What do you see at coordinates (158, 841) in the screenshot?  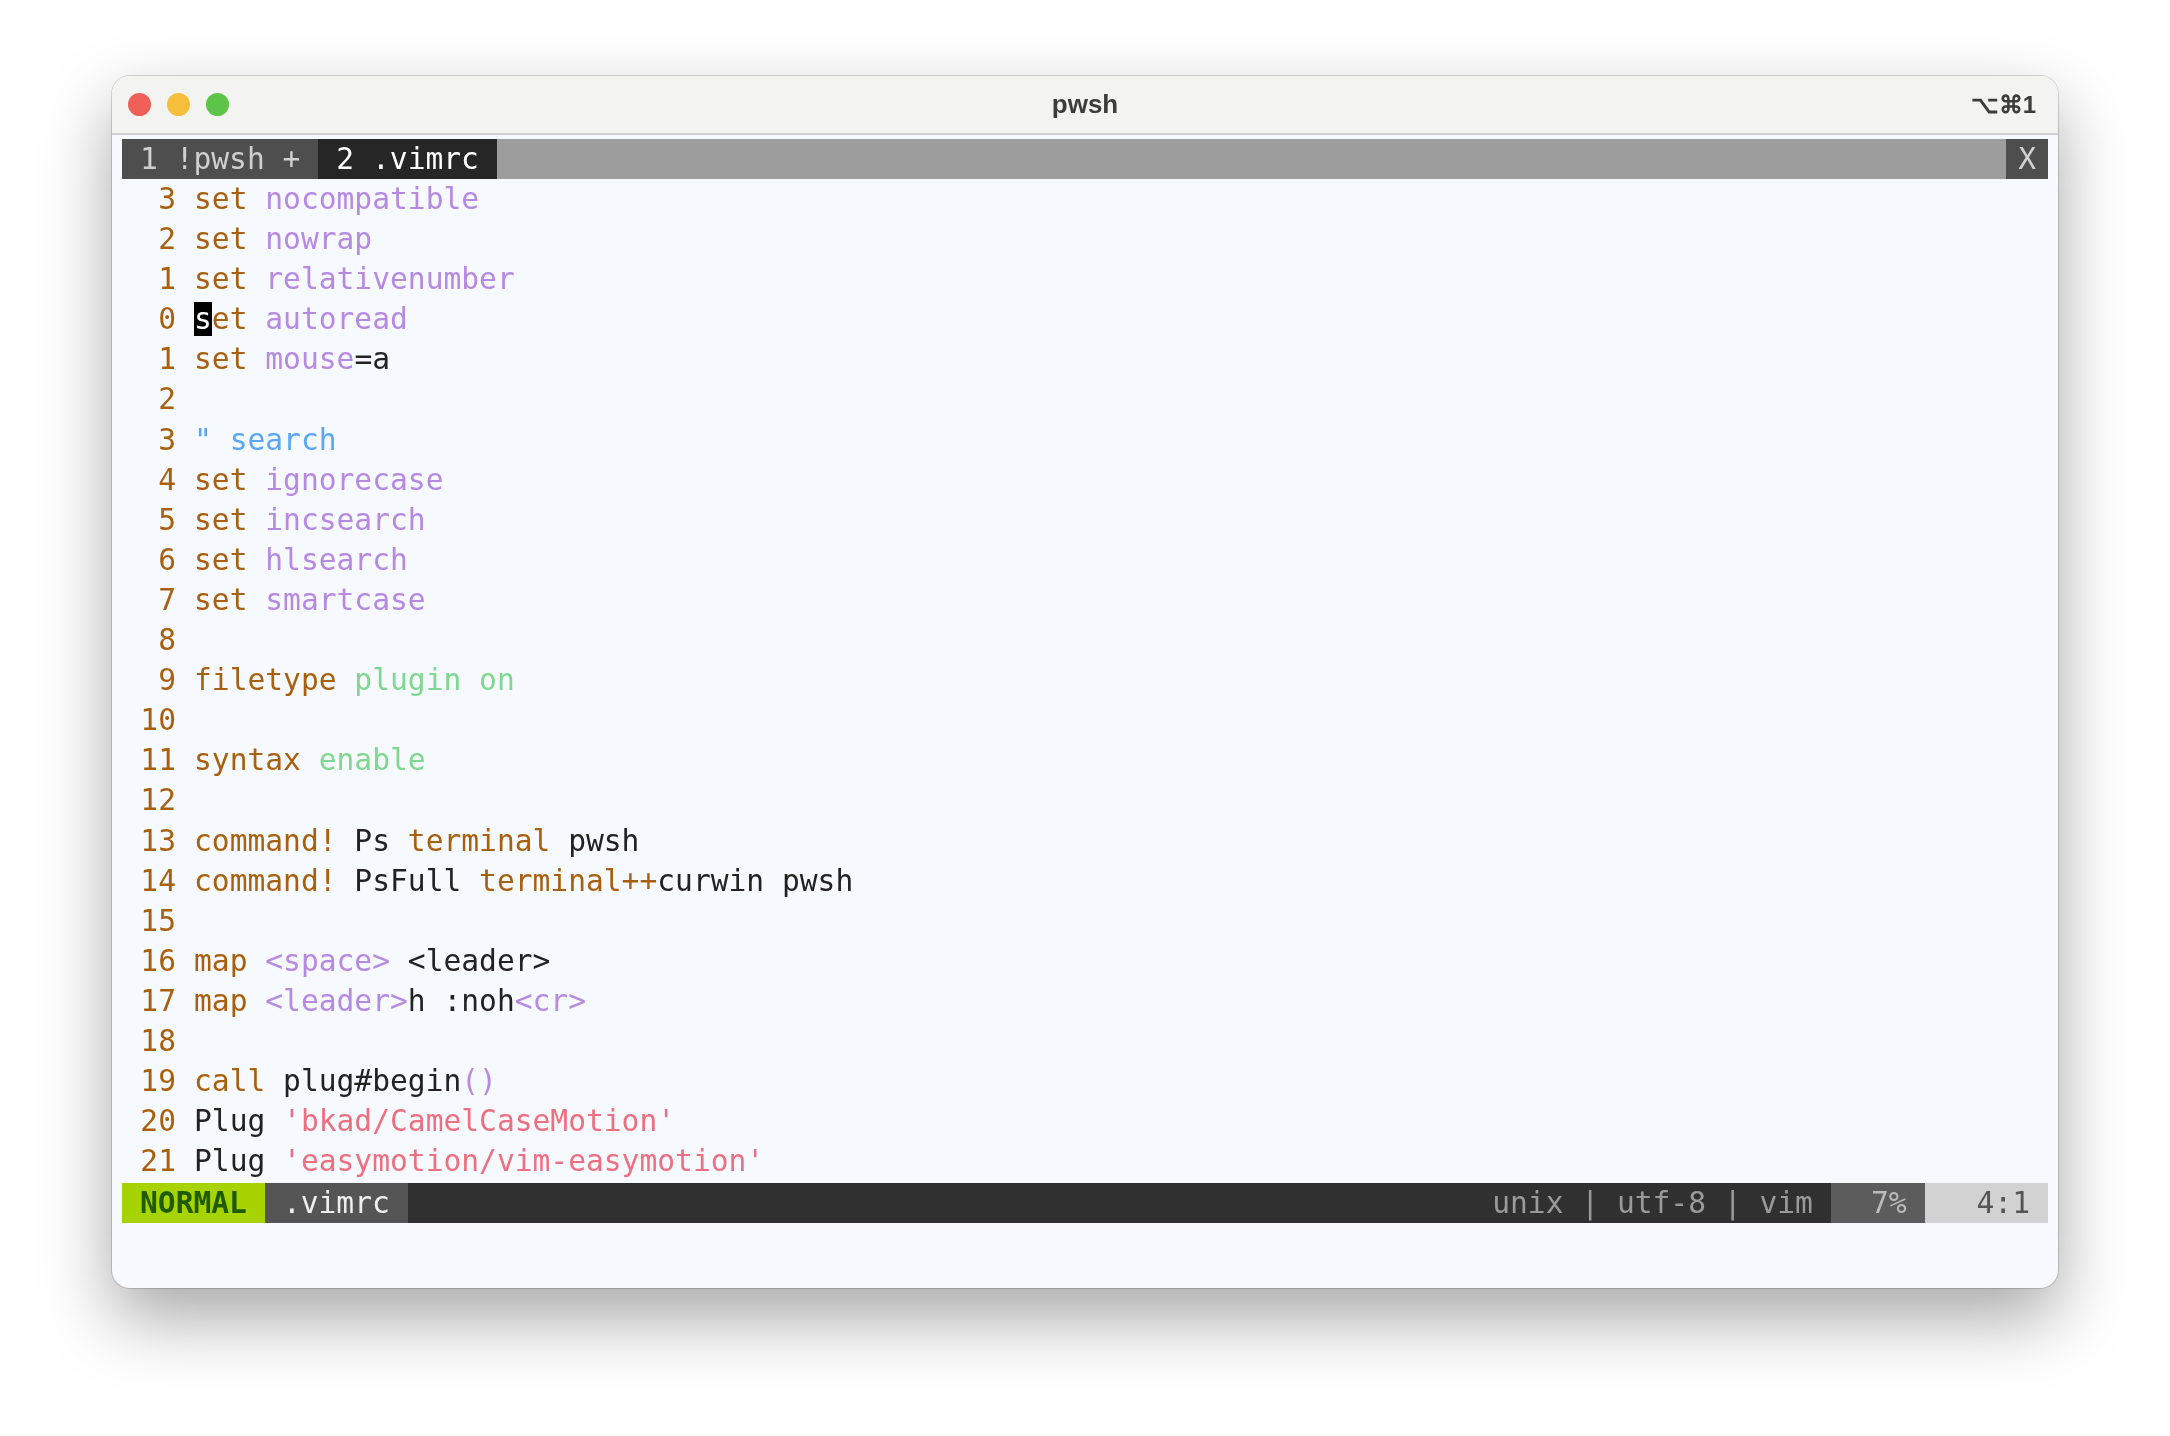 I see `line-number: 13` at bounding box center [158, 841].